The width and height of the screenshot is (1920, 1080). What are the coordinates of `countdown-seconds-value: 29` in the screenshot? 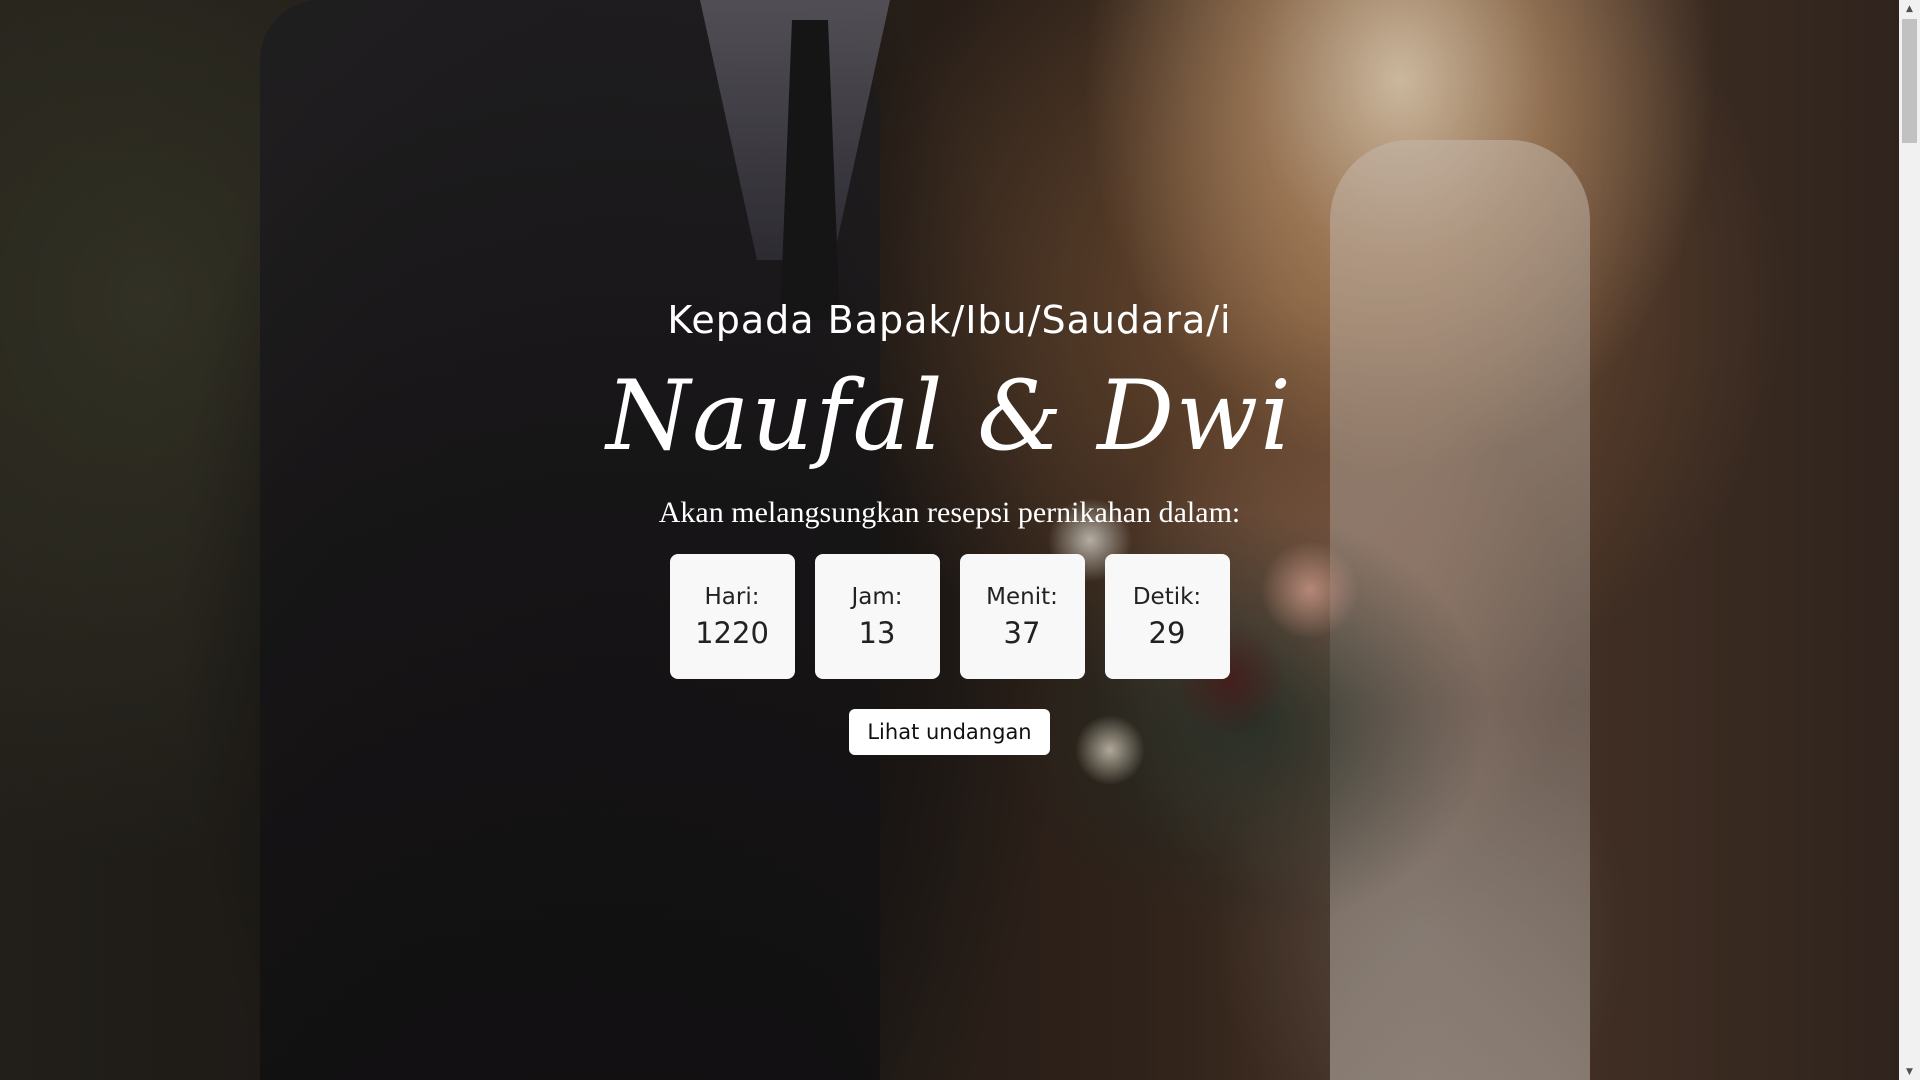 It's located at (1167, 632).